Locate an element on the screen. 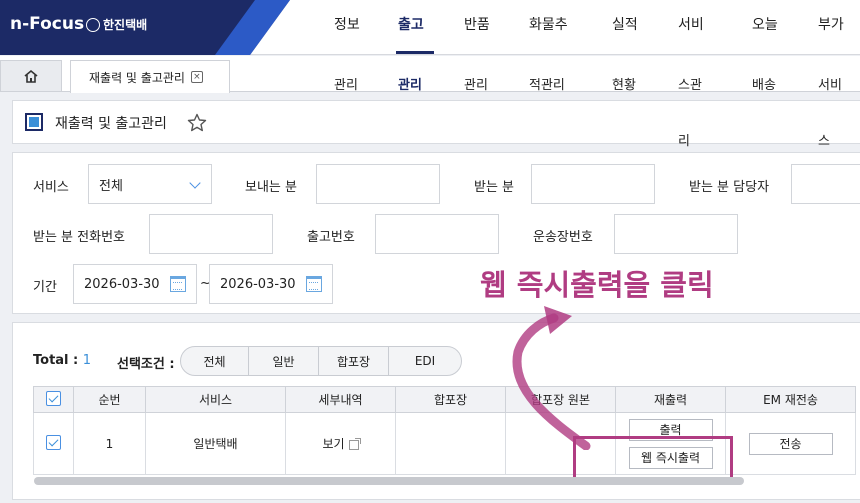 Image resolution: width=860 pixels, height=503 pixels. web-print-highlight-box is located at coordinates (653, 458).